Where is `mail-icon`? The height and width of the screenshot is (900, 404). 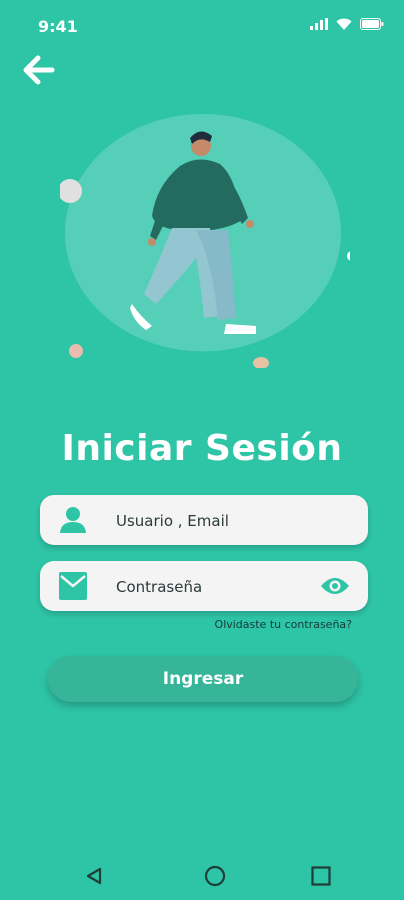
mail-icon is located at coordinates (73, 586).